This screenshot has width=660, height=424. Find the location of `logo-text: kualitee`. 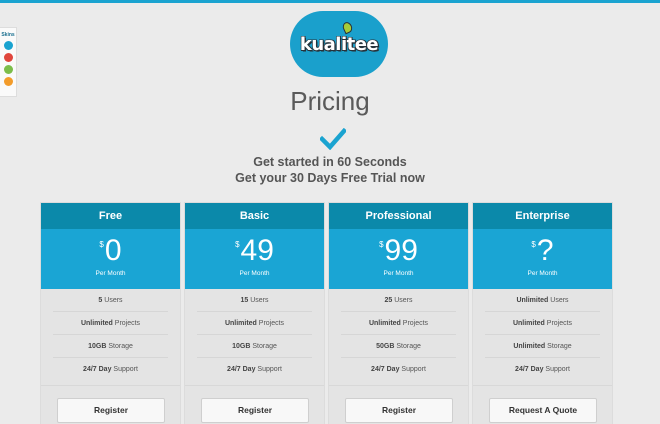

logo-text: kualitee is located at coordinates (339, 44).